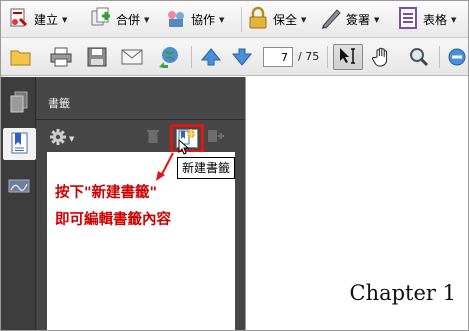 This screenshot has height=331, width=469. Describe the element at coordinates (285, 20) in the screenshot. I see `secure-label: 保全` at that location.